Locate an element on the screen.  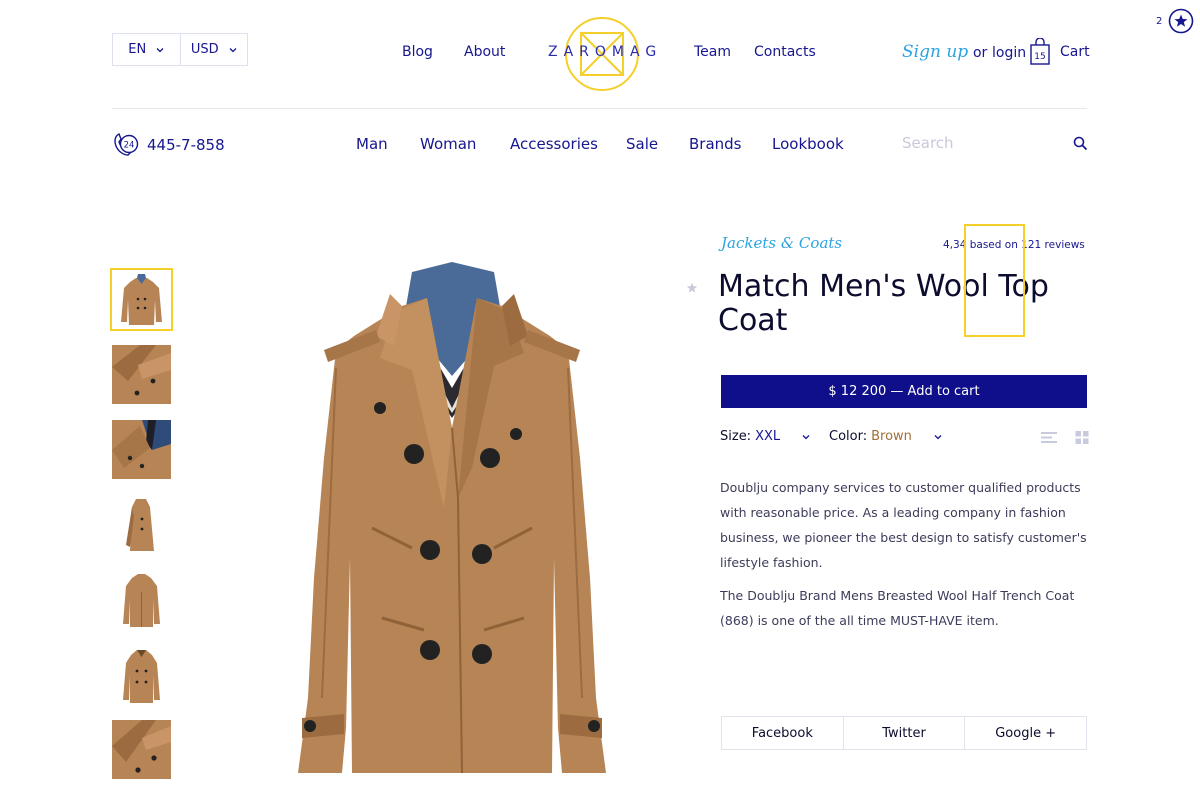
shopping-bag-icon: 15 is located at coordinates (1040, 51).